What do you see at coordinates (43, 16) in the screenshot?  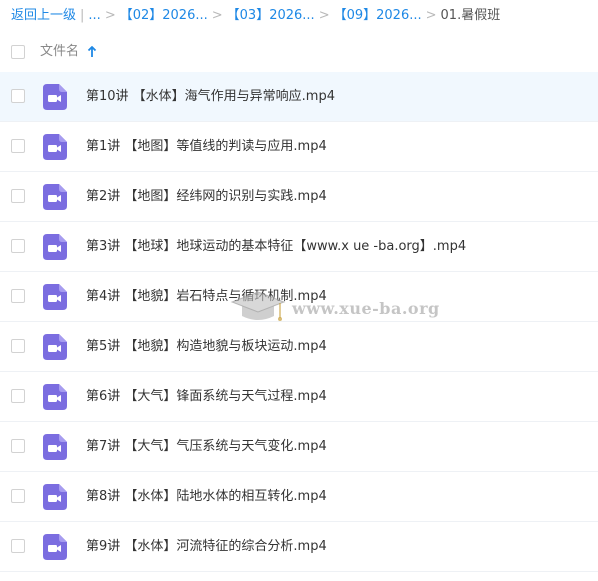 I see `back-link: 返回上一级` at bounding box center [43, 16].